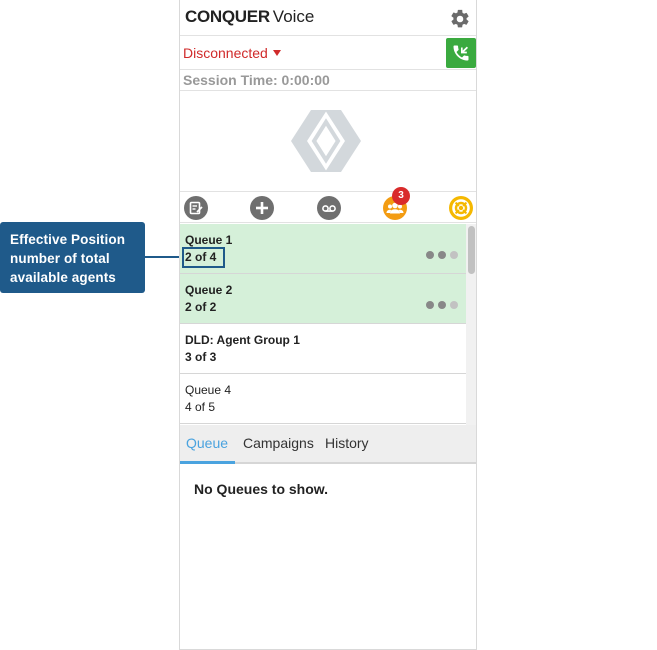 The image size is (657, 650). What do you see at coordinates (347, 443) in the screenshot?
I see `tab-history: History` at bounding box center [347, 443].